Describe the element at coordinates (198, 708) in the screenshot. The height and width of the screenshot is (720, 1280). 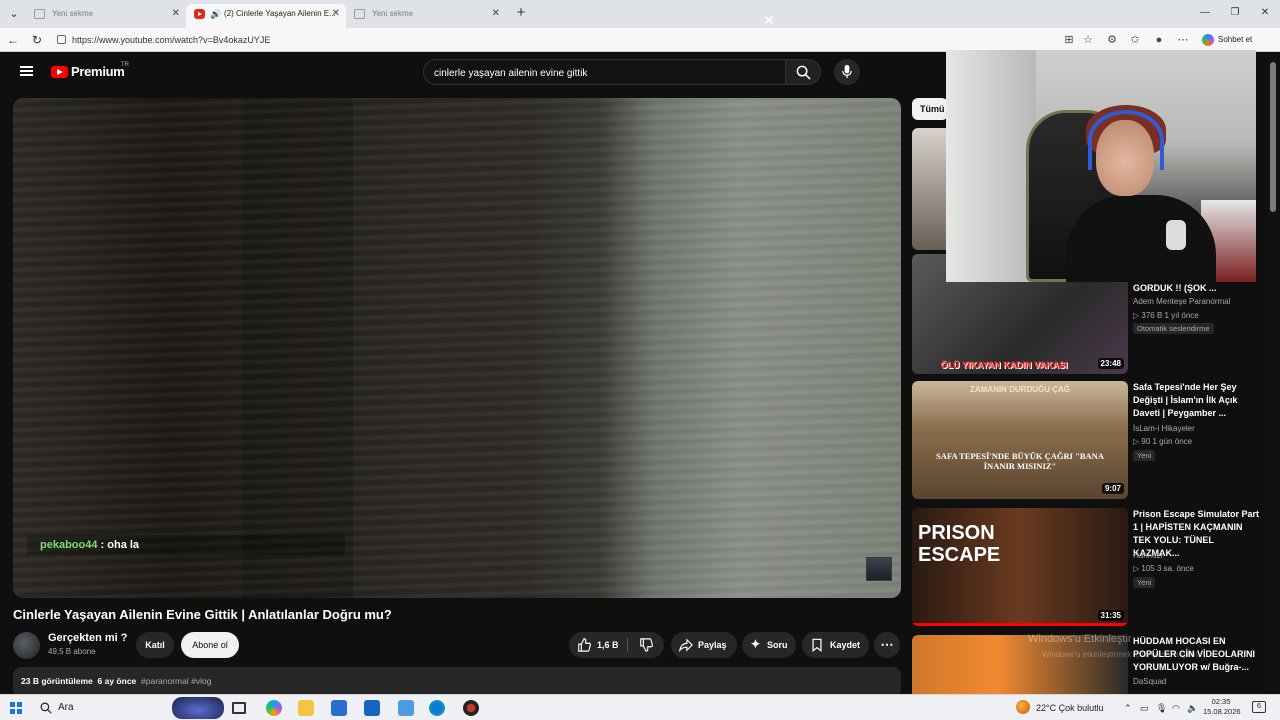
I see `search-highlight-icon` at that location.